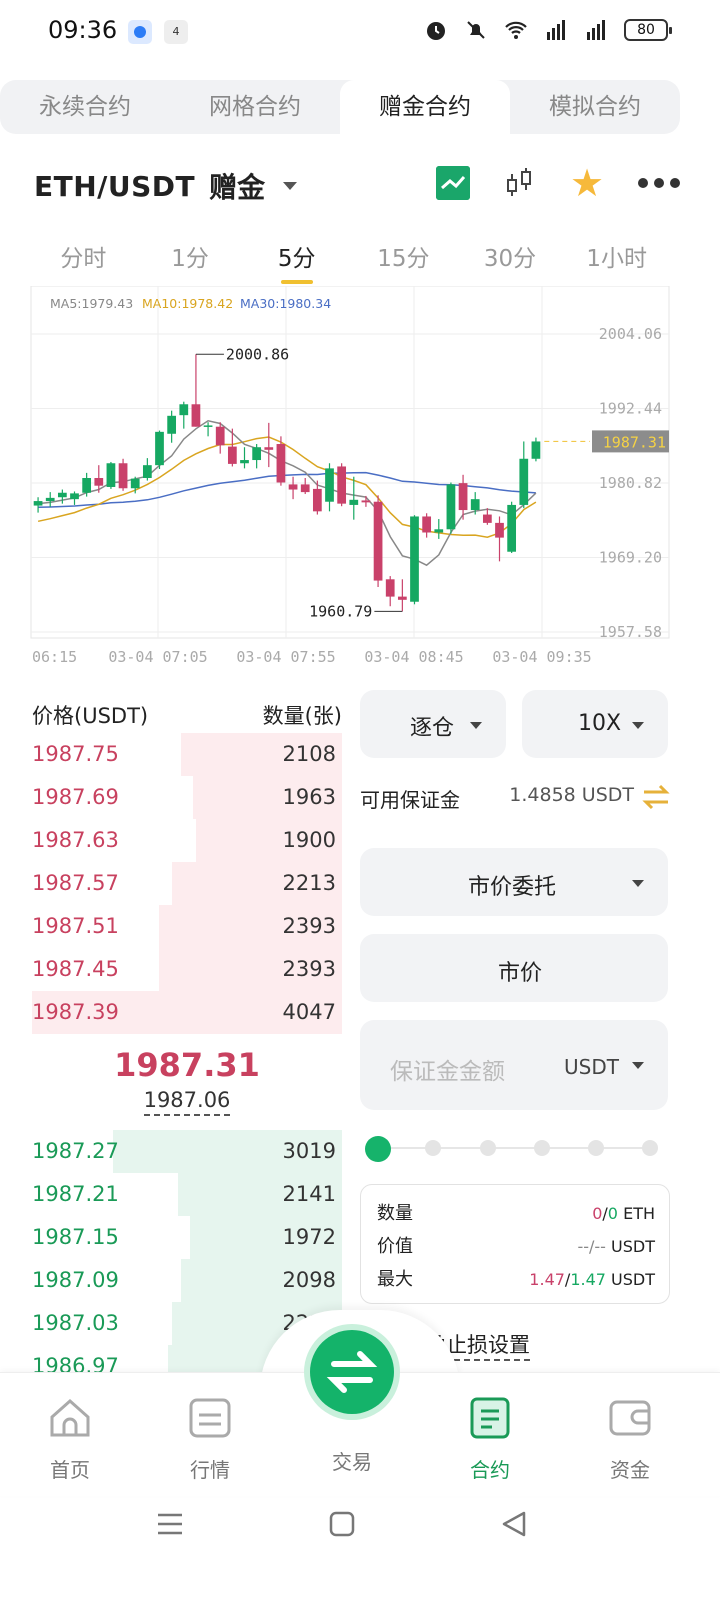 This screenshot has height=1612, width=720. I want to click on back-icon, so click(514, 1524).